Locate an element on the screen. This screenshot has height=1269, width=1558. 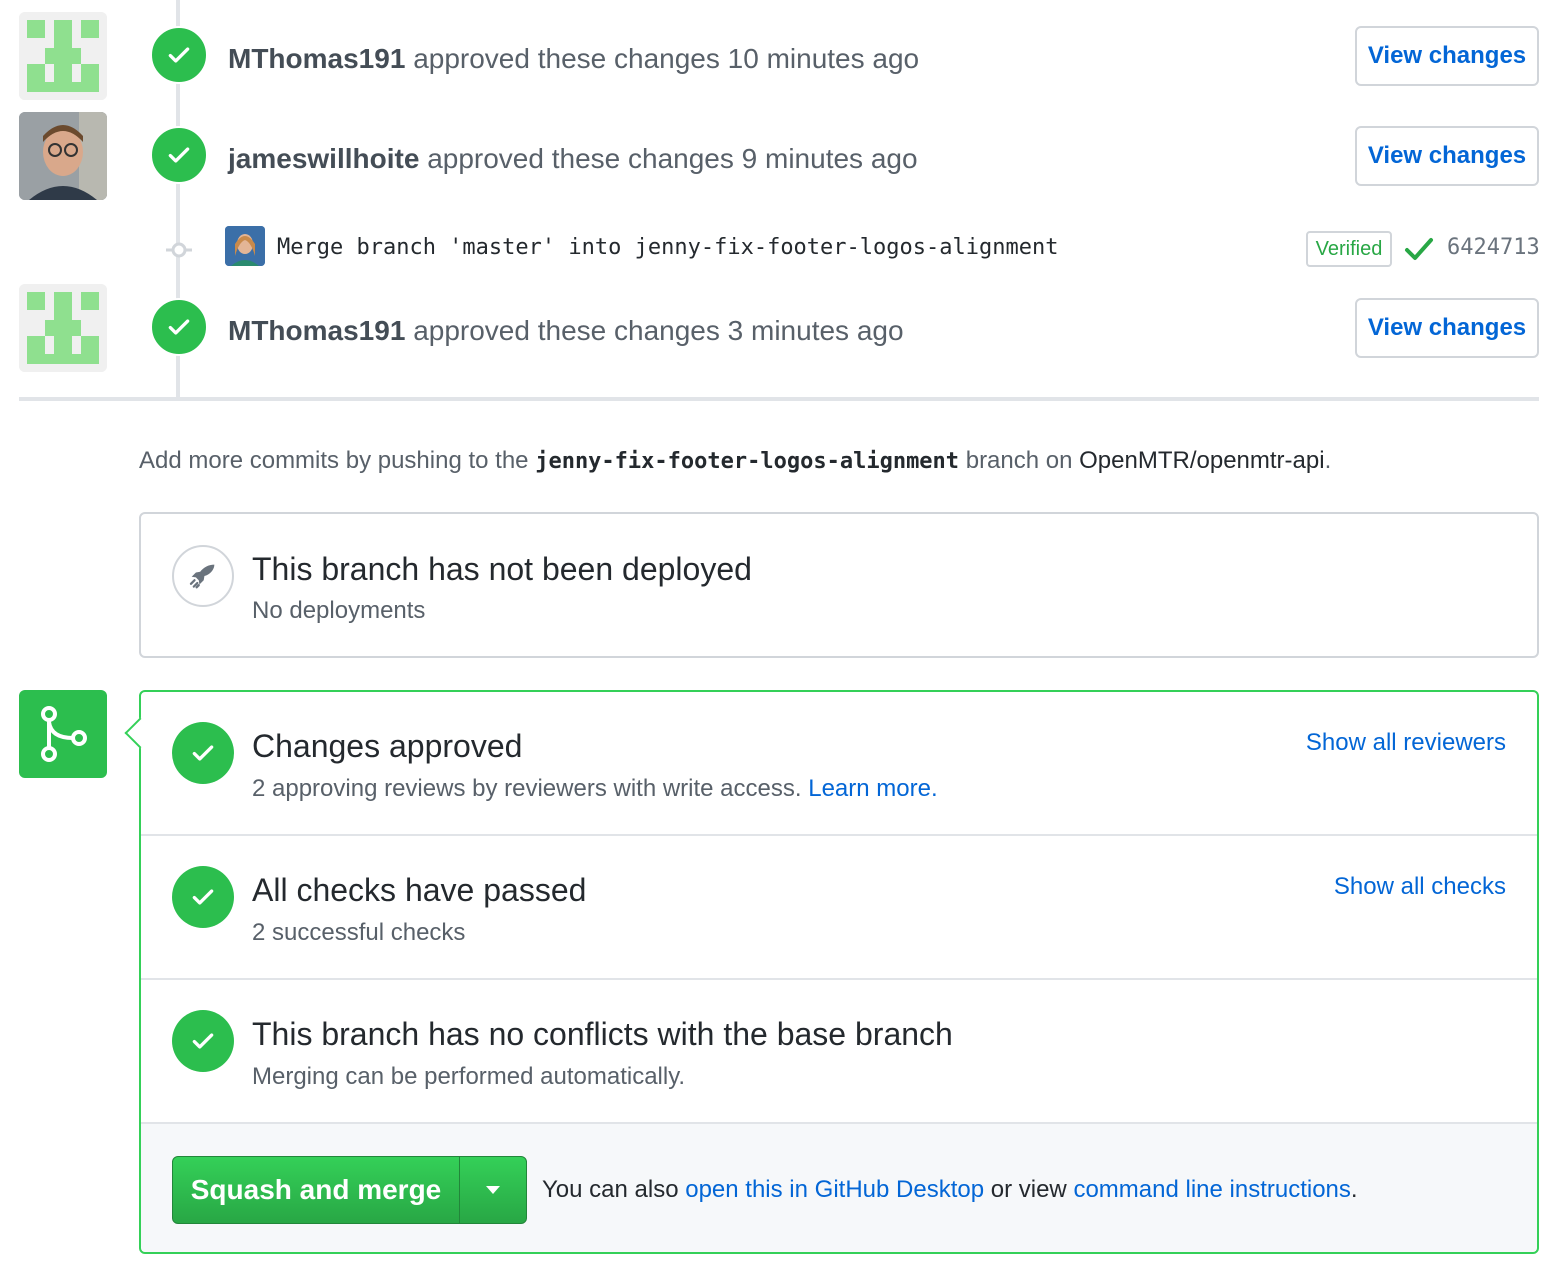
section-title: Changes approved is located at coordinates (387, 746).